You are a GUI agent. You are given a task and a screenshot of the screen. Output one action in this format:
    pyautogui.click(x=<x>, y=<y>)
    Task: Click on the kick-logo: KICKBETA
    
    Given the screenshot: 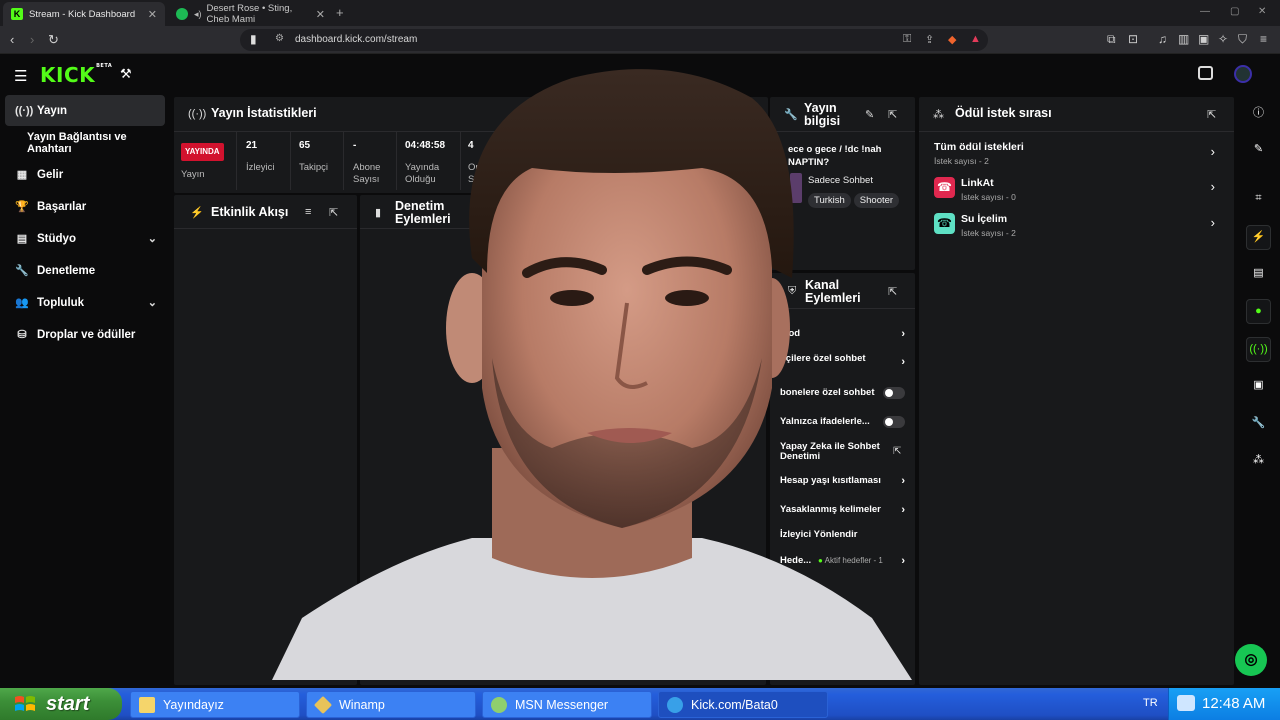 What is the action you would take?
    pyautogui.click(x=76, y=75)
    